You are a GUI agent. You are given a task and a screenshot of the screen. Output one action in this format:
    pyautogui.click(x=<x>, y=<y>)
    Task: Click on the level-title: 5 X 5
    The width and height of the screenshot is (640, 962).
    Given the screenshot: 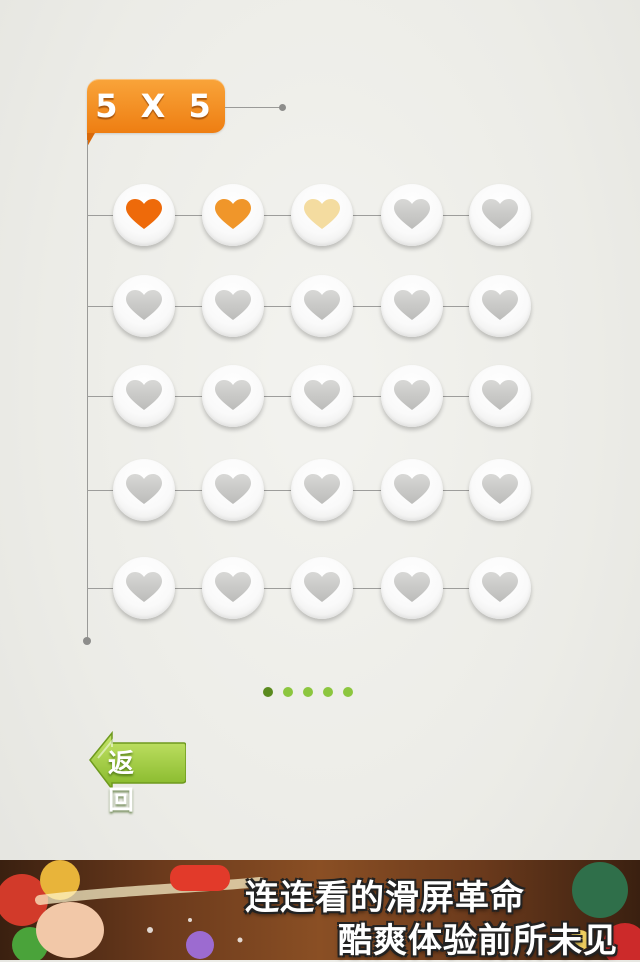 What is the action you would take?
    pyautogui.click(x=156, y=106)
    